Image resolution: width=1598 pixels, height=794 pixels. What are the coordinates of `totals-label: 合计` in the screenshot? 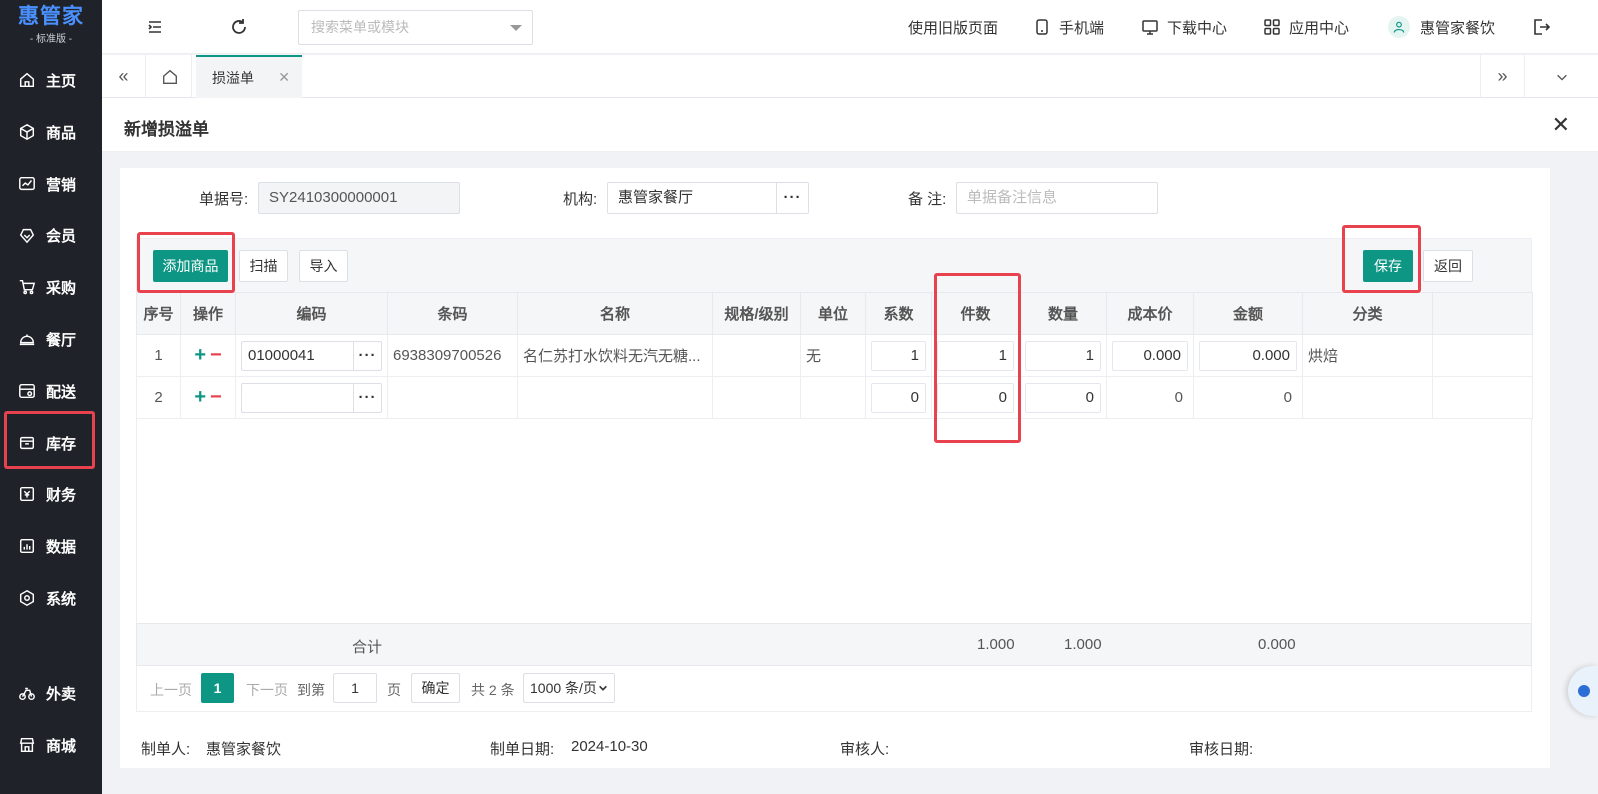 It's located at (367, 647).